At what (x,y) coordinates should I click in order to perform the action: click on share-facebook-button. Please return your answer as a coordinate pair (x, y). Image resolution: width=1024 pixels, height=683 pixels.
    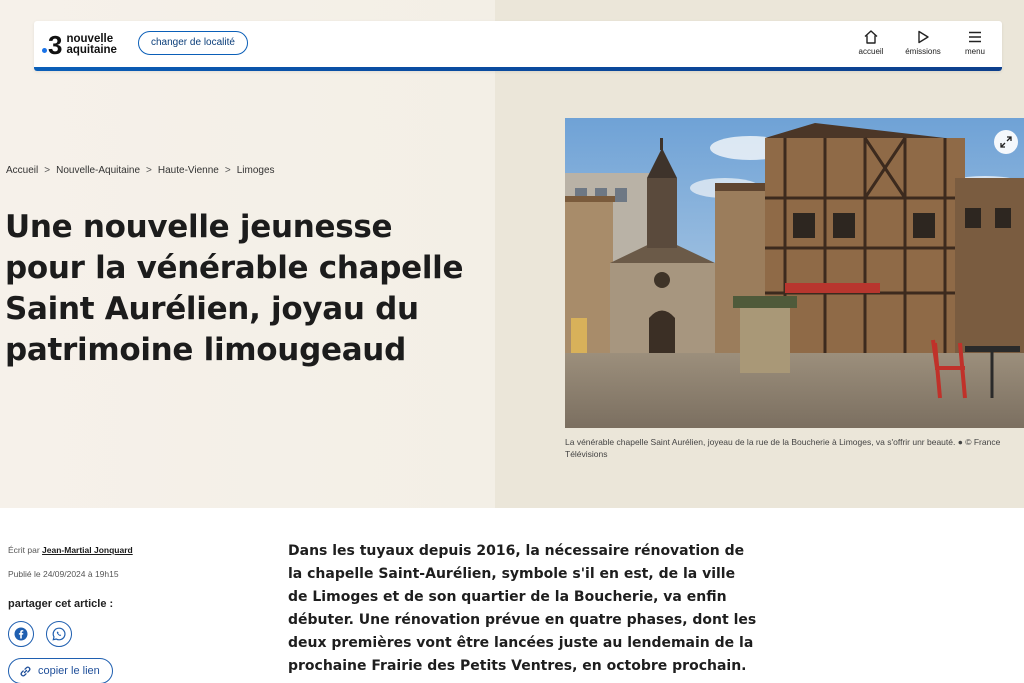
    Looking at the image, I should click on (21, 634).